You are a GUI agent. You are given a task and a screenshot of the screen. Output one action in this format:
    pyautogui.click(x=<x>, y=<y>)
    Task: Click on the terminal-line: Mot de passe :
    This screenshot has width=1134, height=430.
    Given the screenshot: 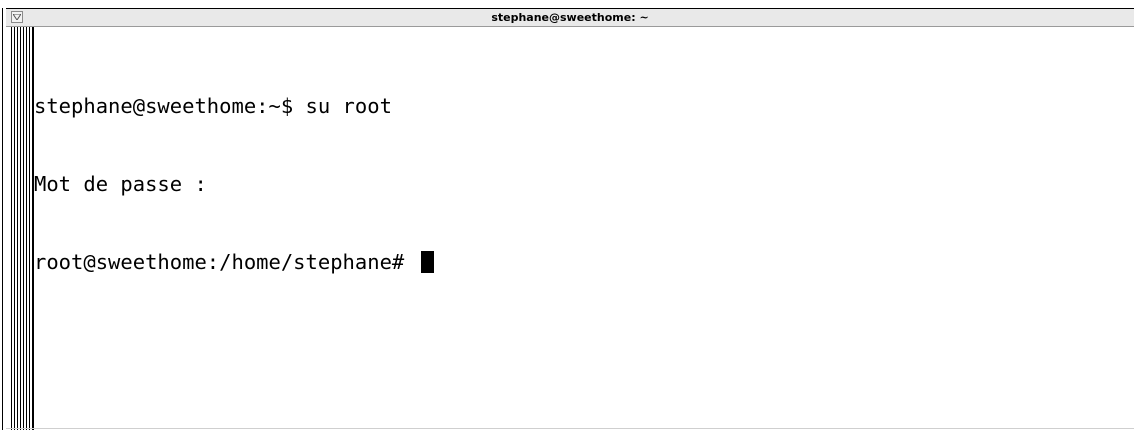 What is the action you would take?
    pyautogui.click(x=120, y=184)
    